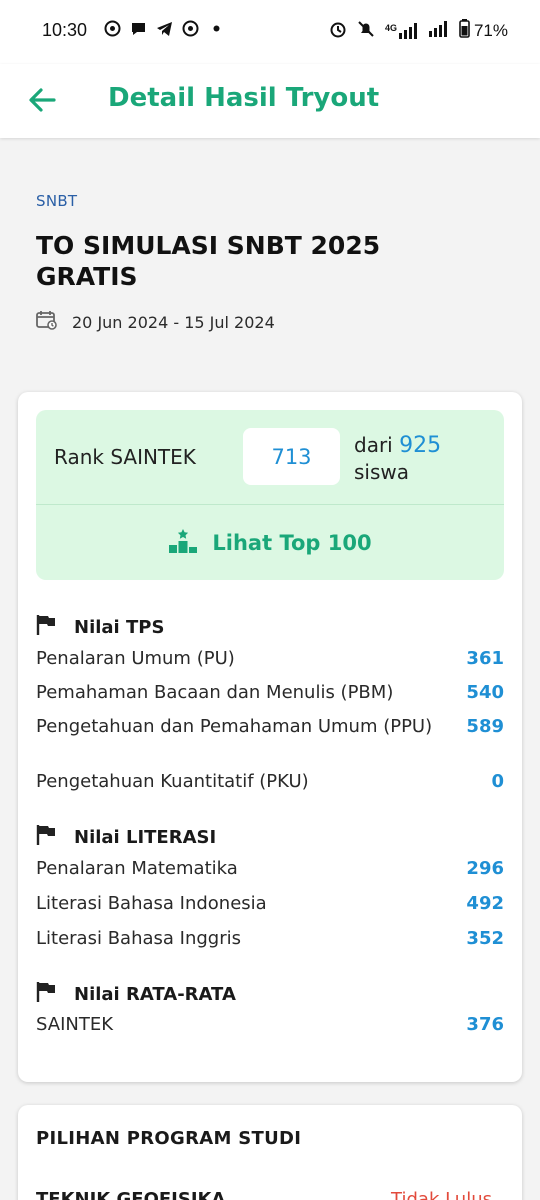 Image resolution: width=540 pixels, height=1200 pixels. What do you see at coordinates (270, 938) in the screenshot?
I see `score-row: Literasi Bahasa Inggris 352` at bounding box center [270, 938].